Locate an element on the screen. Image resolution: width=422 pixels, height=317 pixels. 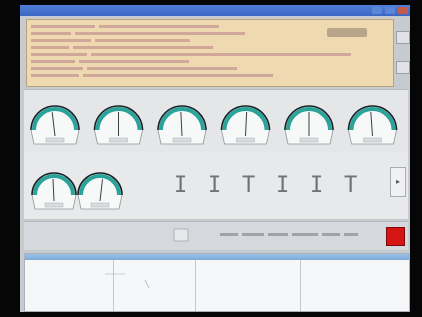
minimize-button is located at coordinates (377, 10).